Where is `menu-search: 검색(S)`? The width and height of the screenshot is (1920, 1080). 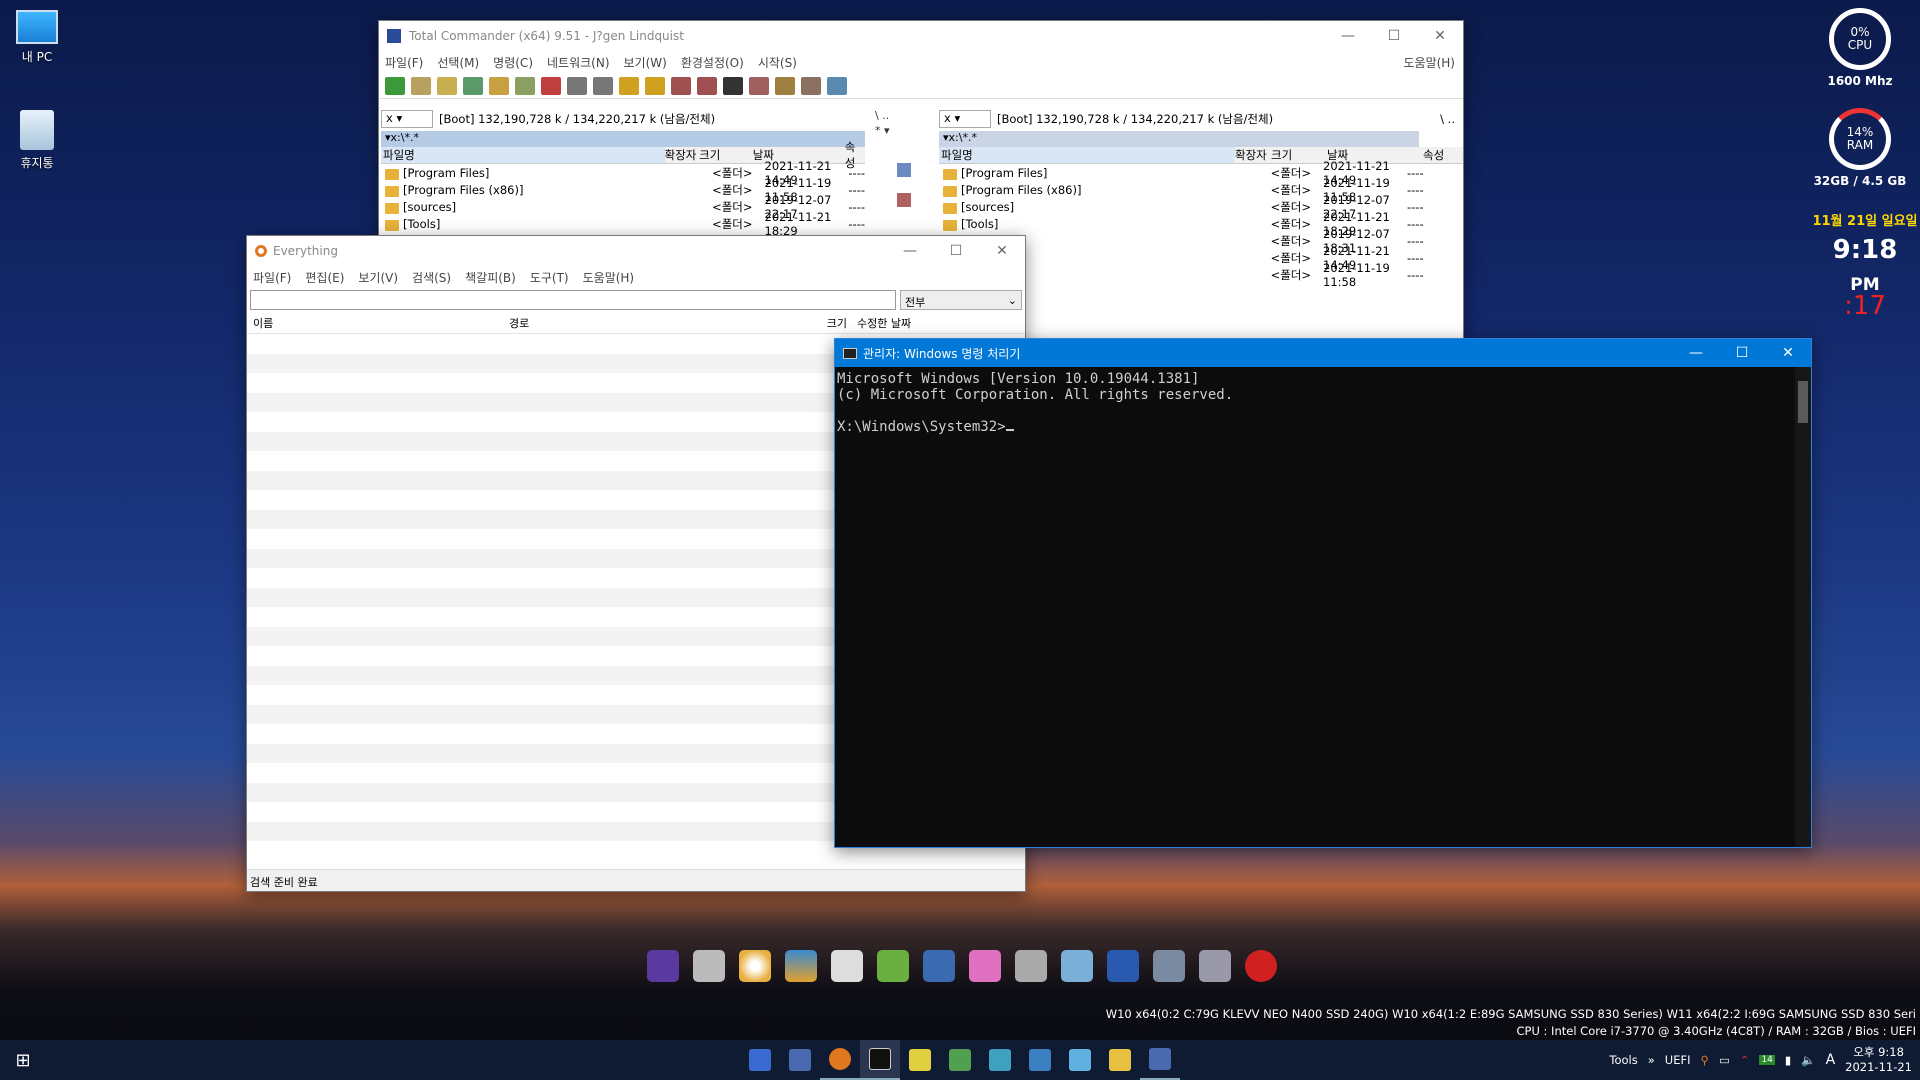 menu-search: 검색(S) is located at coordinates (431, 277).